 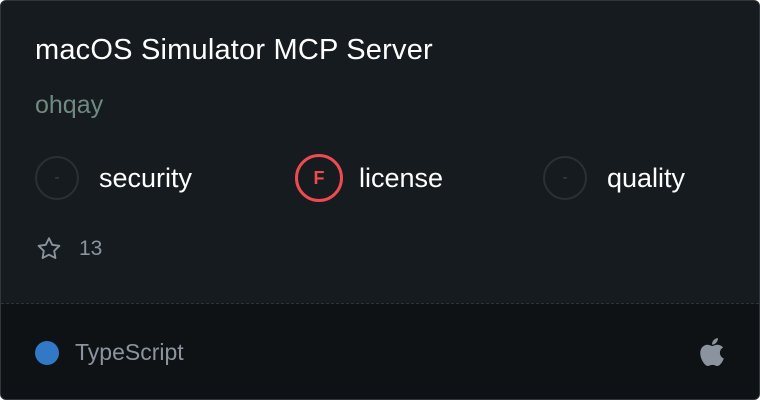 What do you see at coordinates (146, 177) in the screenshot?
I see `security-label: security` at bounding box center [146, 177].